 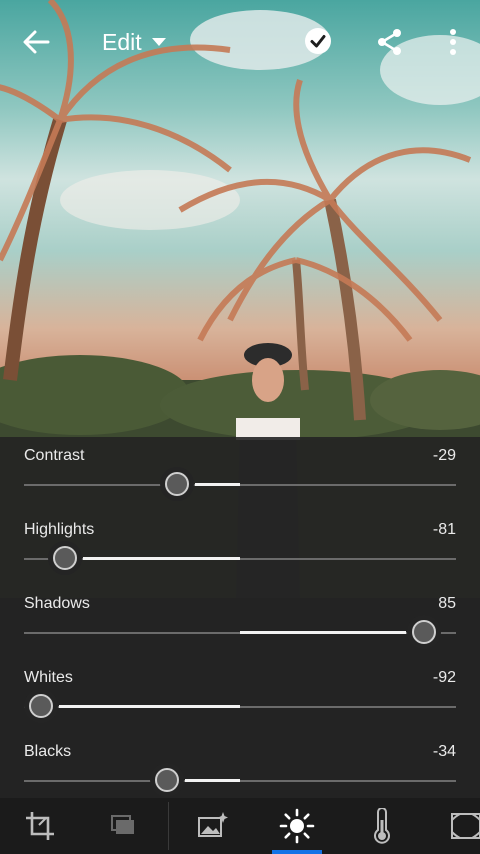 I want to click on chevron-down-icon, so click(x=159, y=42).